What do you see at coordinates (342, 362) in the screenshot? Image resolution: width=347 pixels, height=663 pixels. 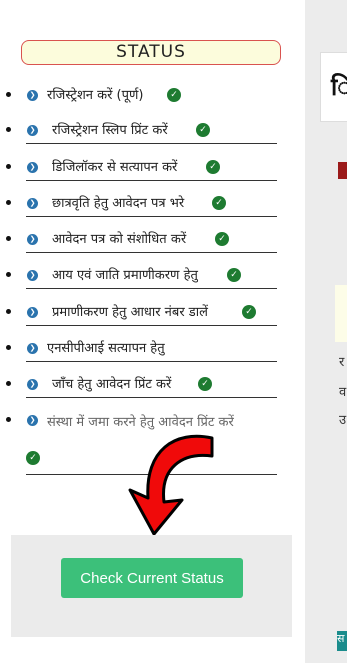 I see `text-fragment: र` at bounding box center [342, 362].